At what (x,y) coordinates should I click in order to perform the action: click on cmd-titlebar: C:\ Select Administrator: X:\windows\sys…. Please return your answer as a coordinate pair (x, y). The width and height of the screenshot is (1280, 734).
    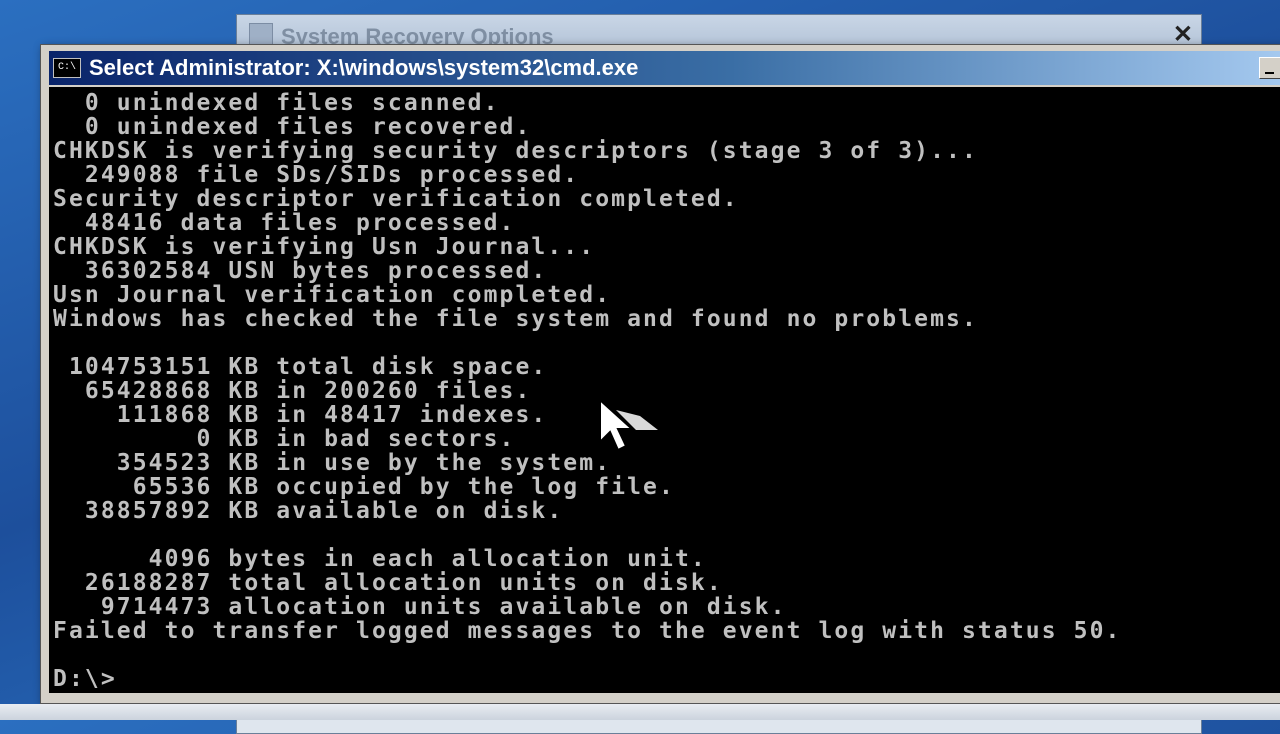
    Looking at the image, I should click on (664, 68).